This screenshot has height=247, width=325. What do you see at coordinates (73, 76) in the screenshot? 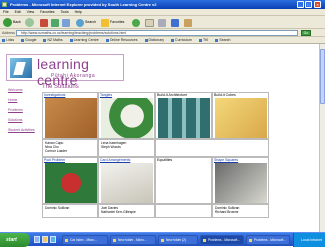
I see `logo-subtitle: Pūtahi Akoranga` at bounding box center [73, 76].